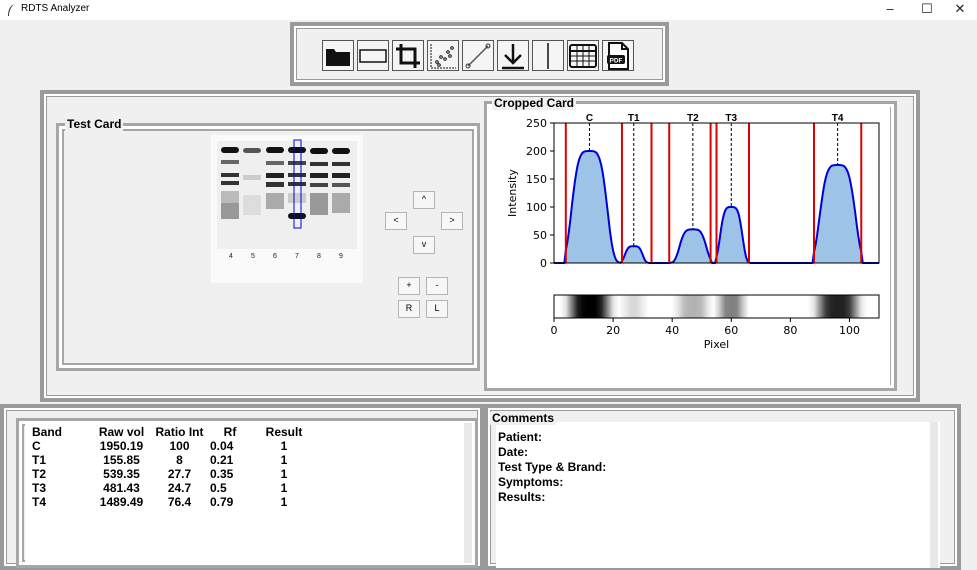  I want to click on table-header-cell: Rf, so click(230, 432).